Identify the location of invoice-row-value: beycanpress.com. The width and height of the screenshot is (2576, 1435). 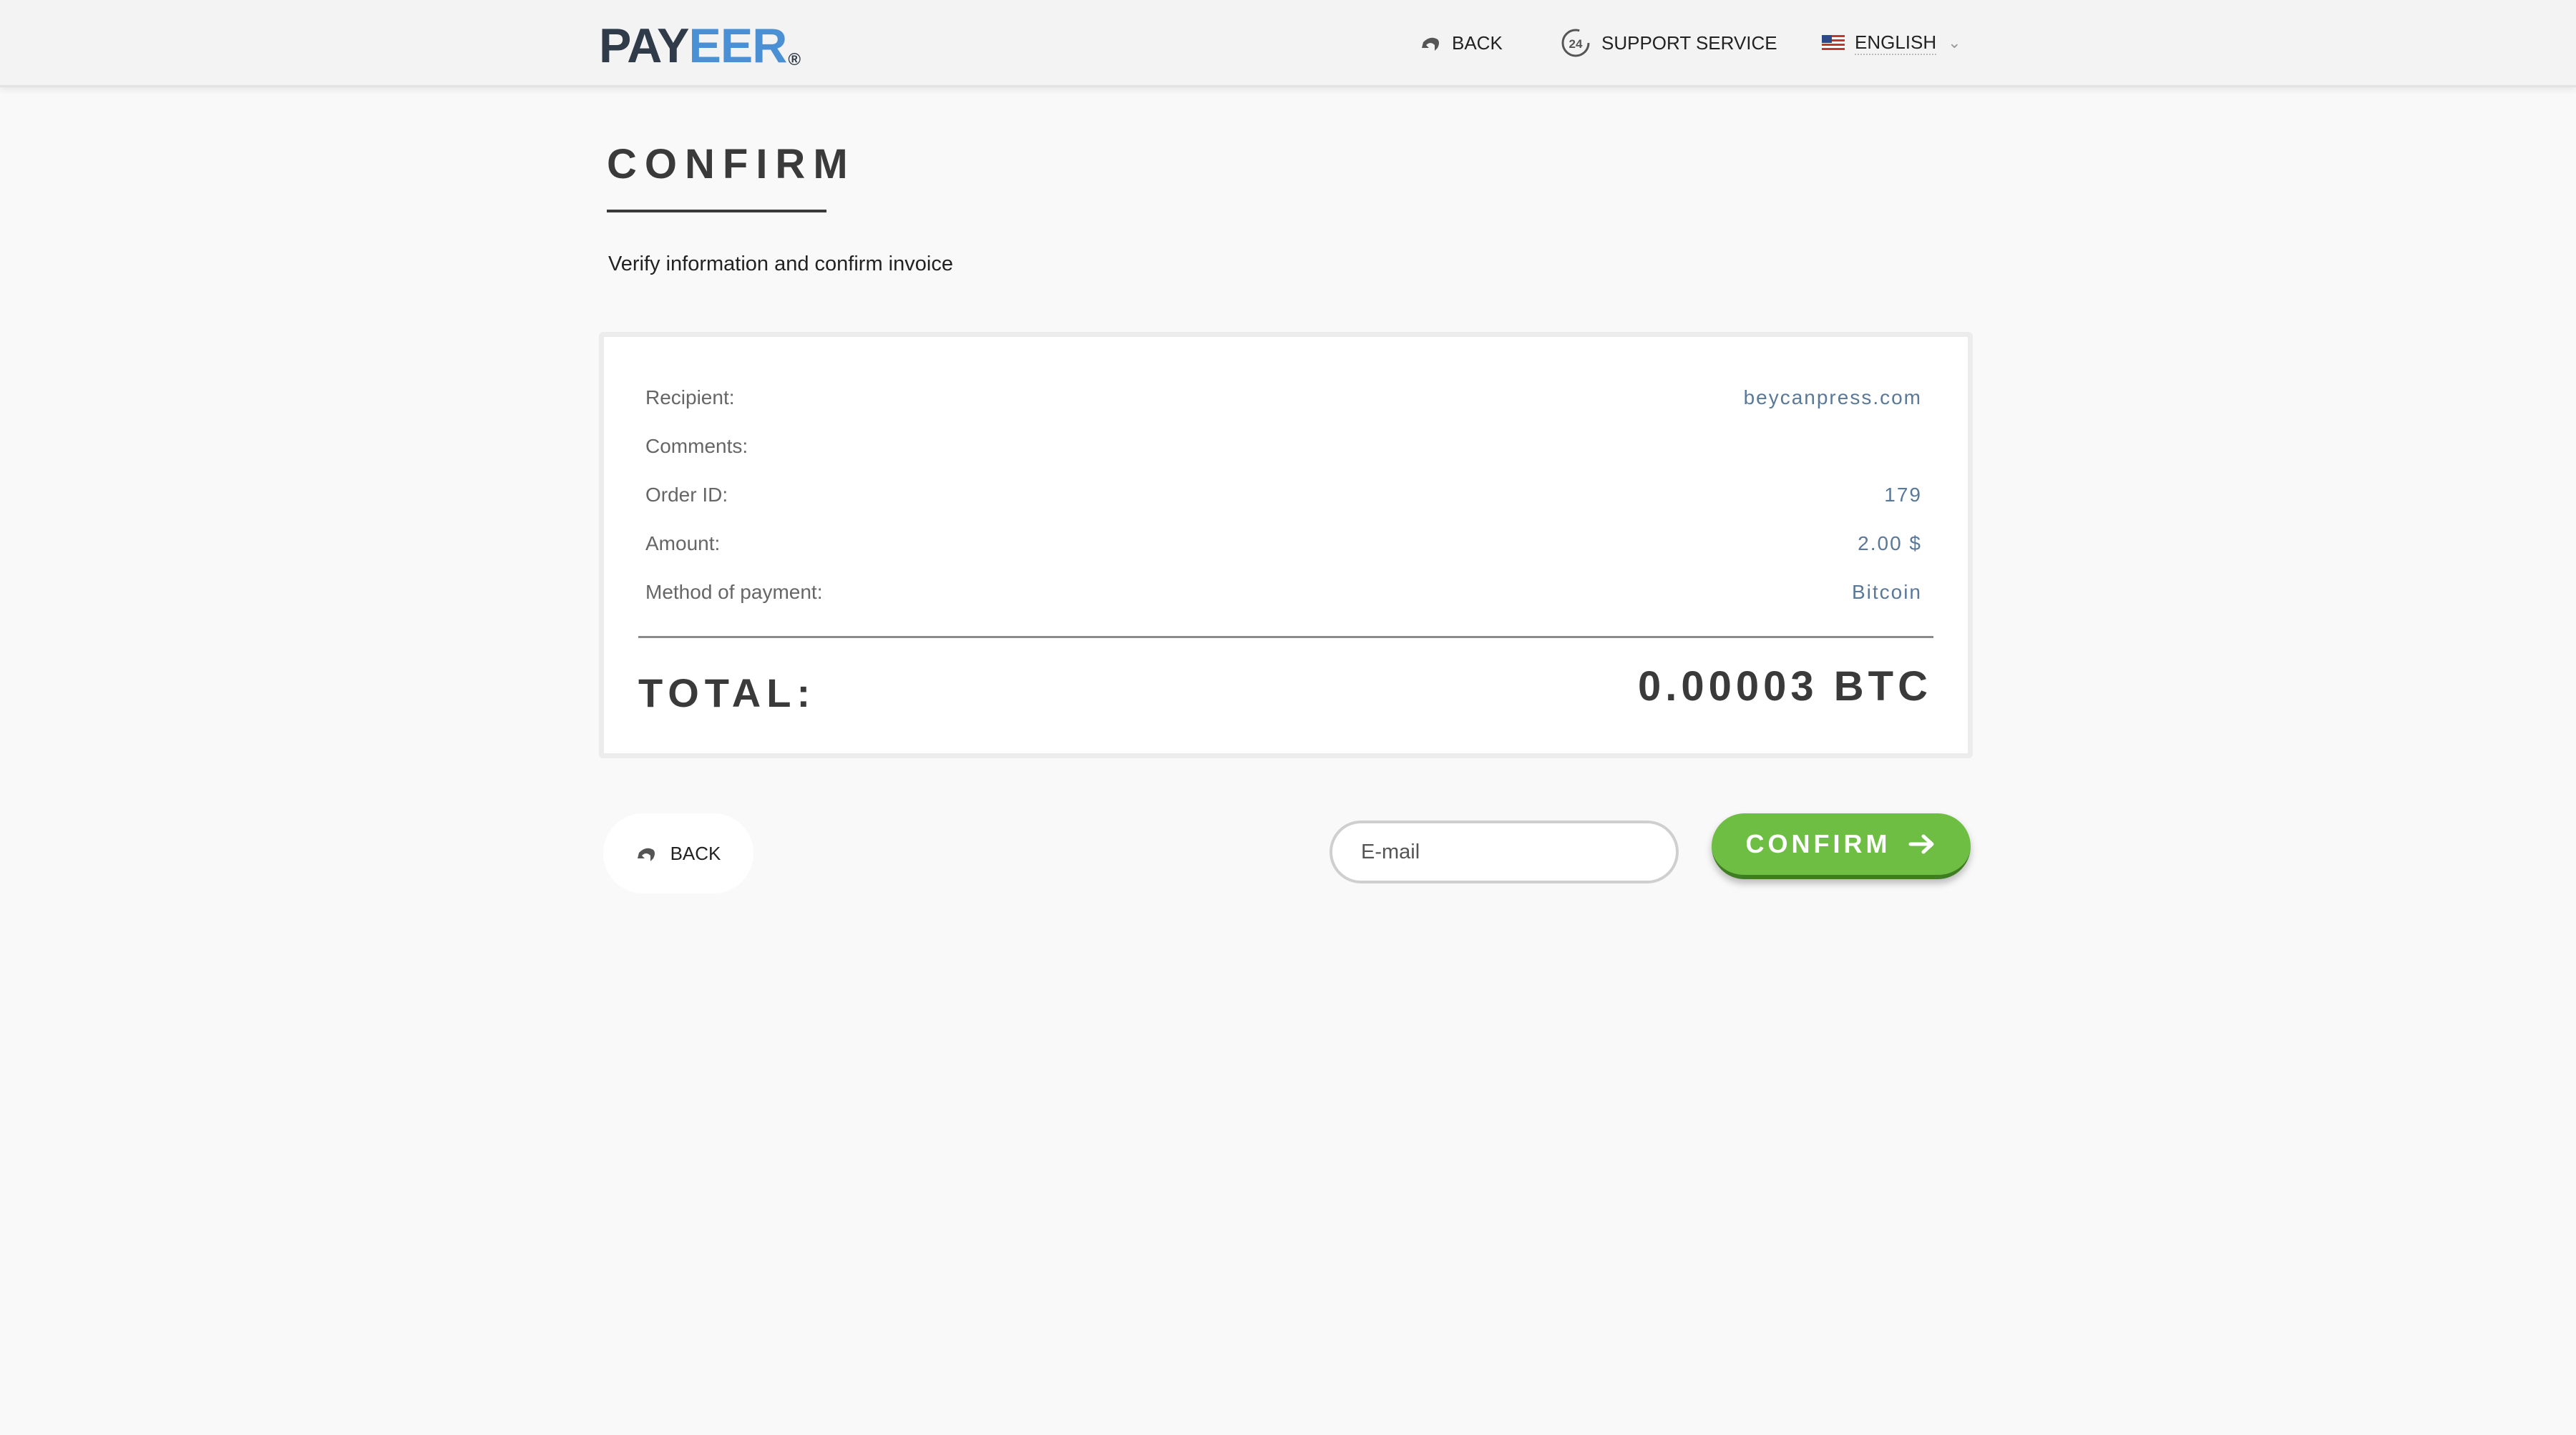
(1832, 397).